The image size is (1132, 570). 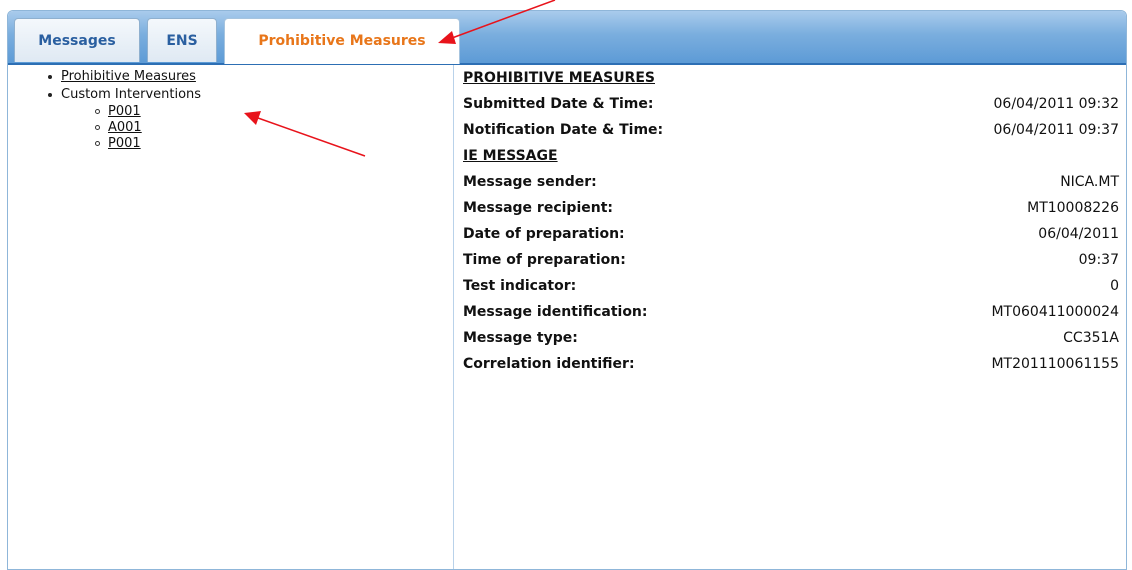 I want to click on tab-label: Messages, so click(x=77, y=41).